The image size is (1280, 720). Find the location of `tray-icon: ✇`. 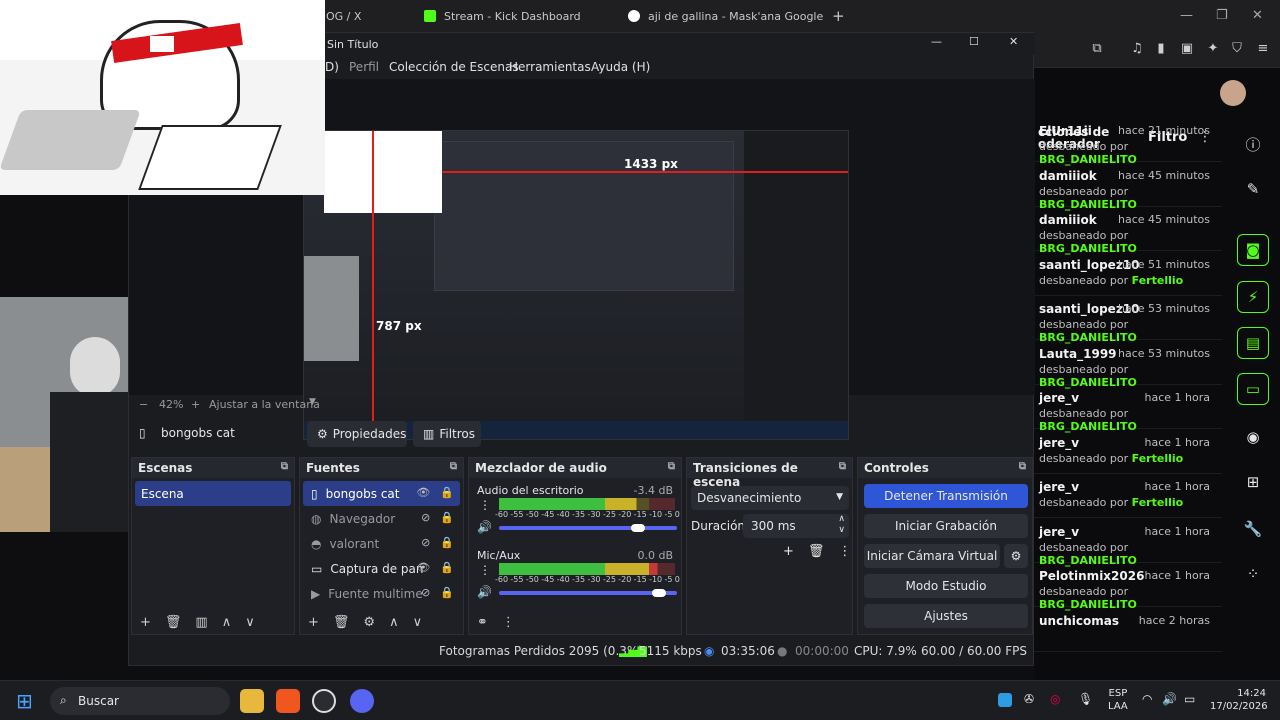

tray-icon: ✇ is located at coordinates (1029, 699).